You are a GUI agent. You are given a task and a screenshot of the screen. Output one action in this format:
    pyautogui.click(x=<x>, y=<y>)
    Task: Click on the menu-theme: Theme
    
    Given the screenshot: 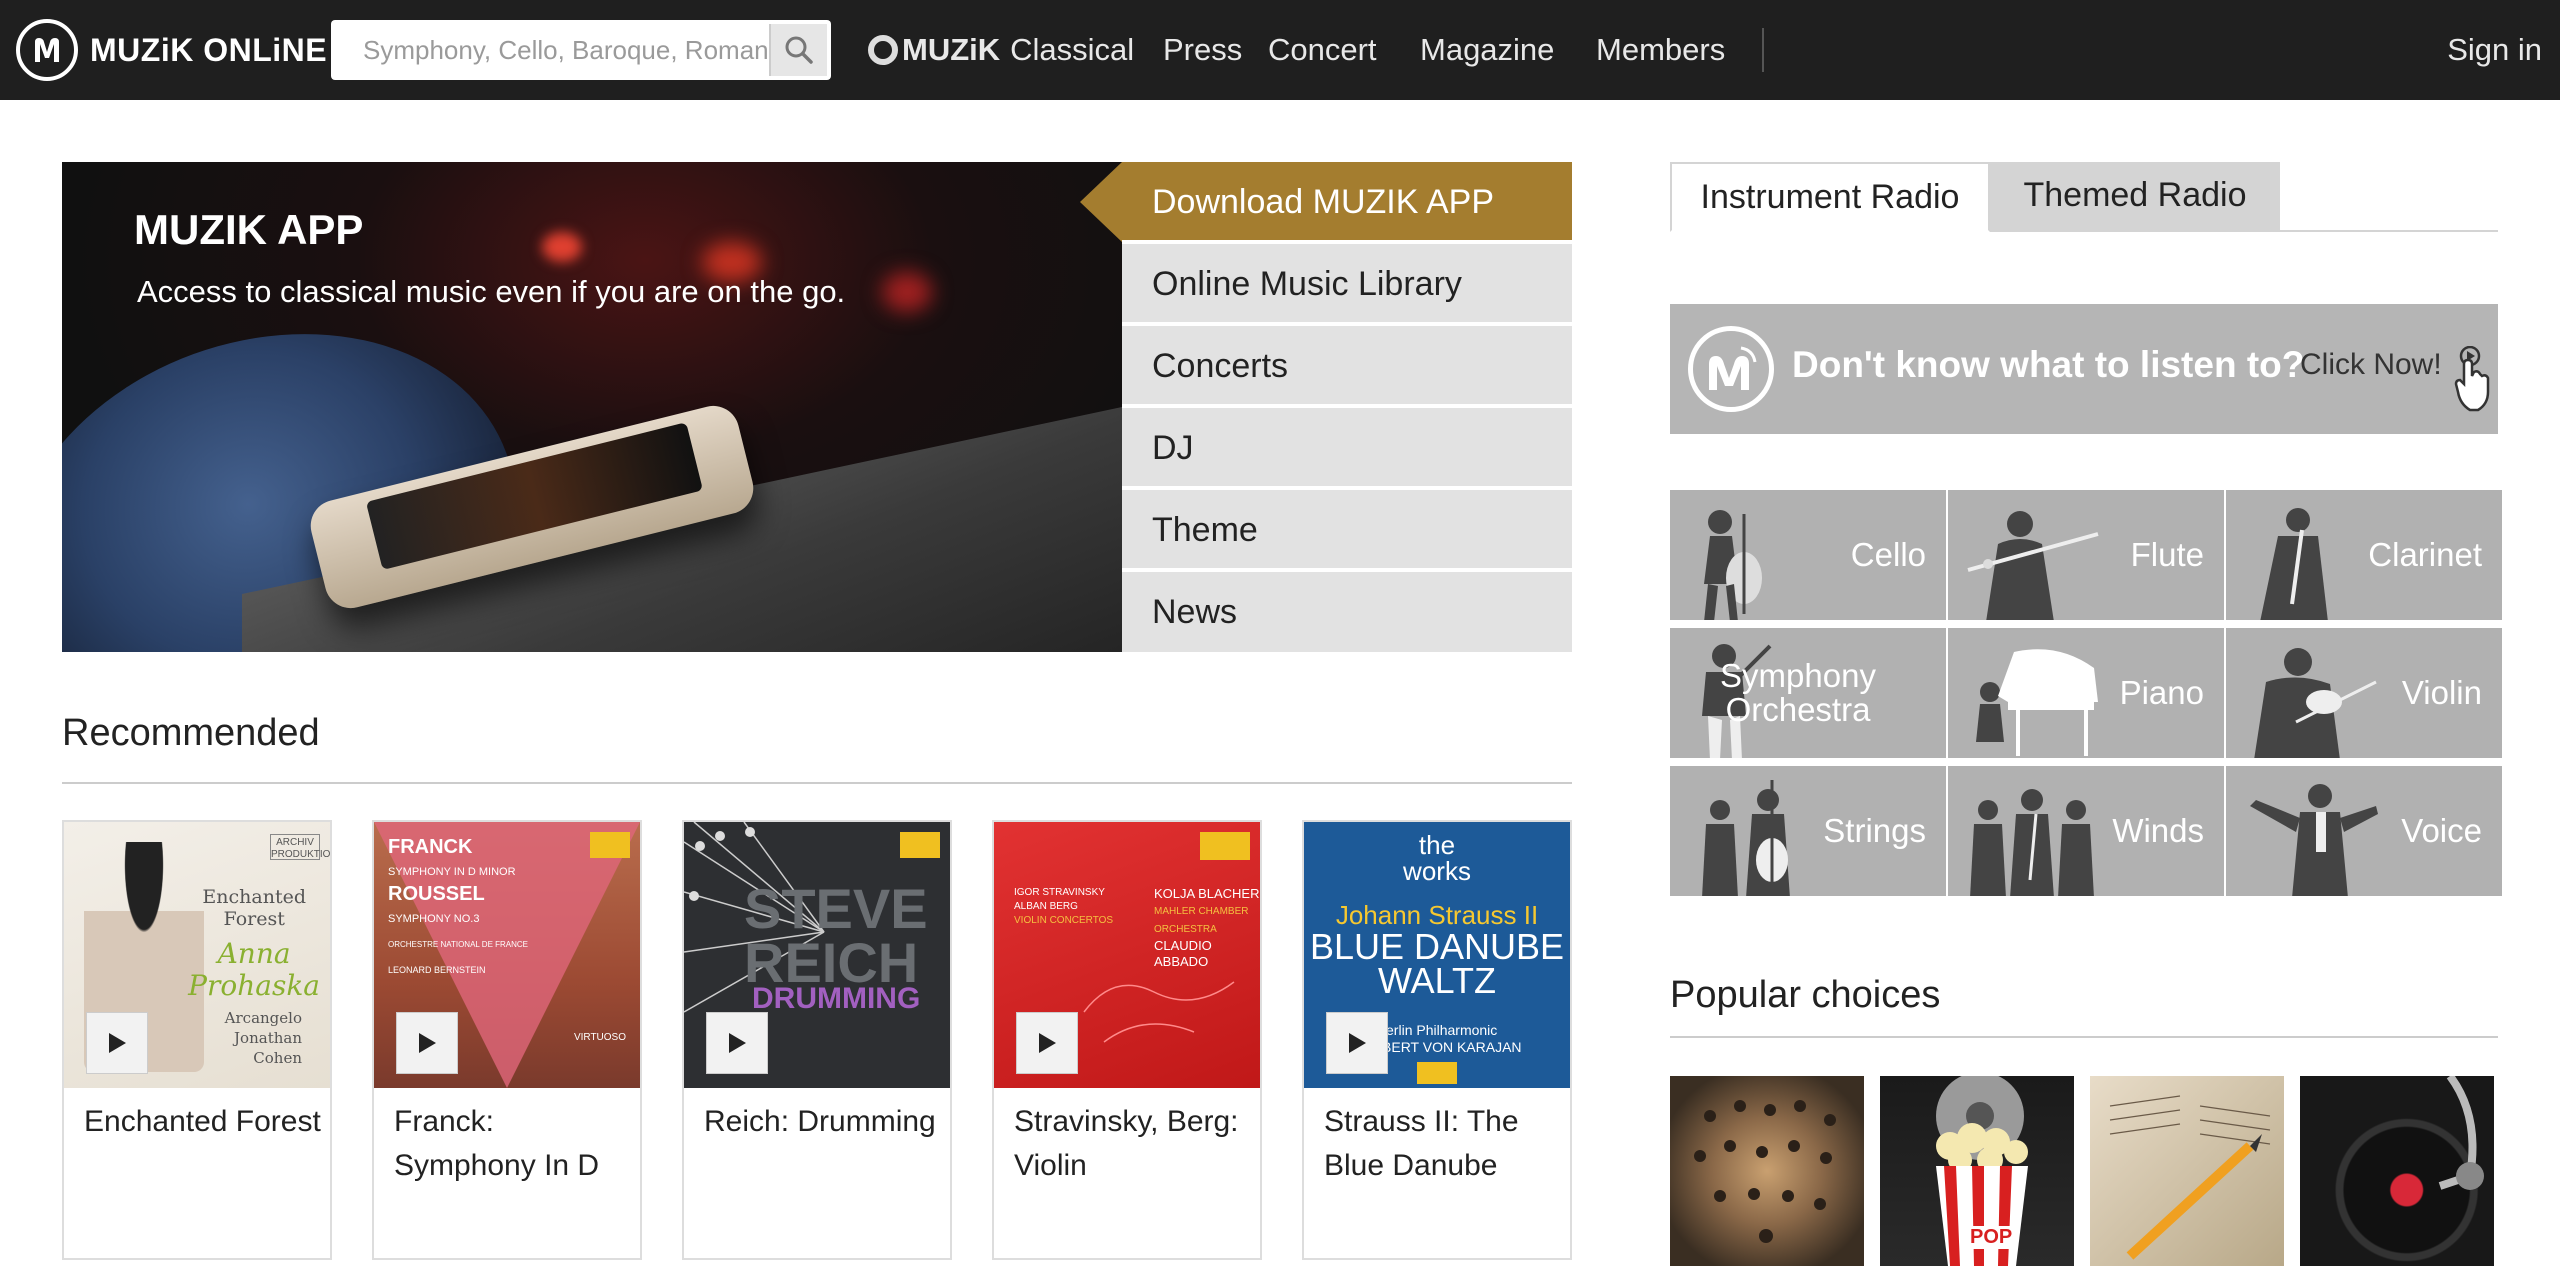 What is the action you would take?
    pyautogui.click(x=1347, y=530)
    